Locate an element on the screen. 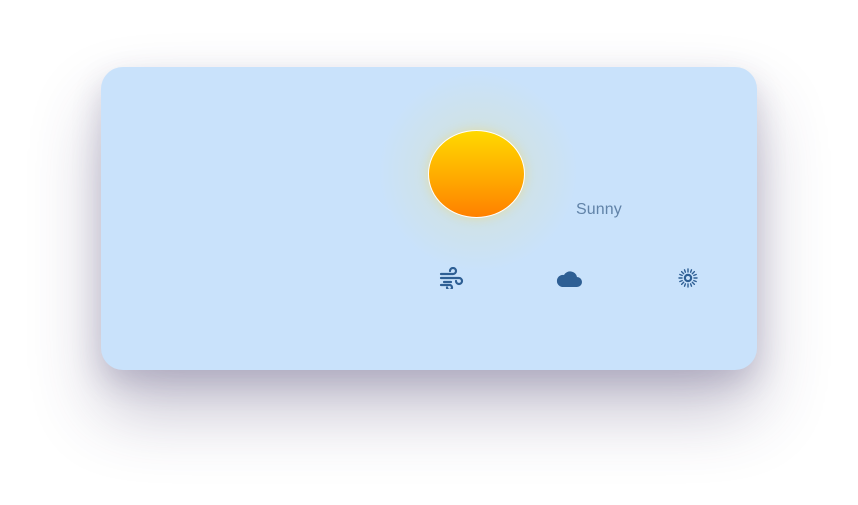  wind-icon is located at coordinates (451, 278).